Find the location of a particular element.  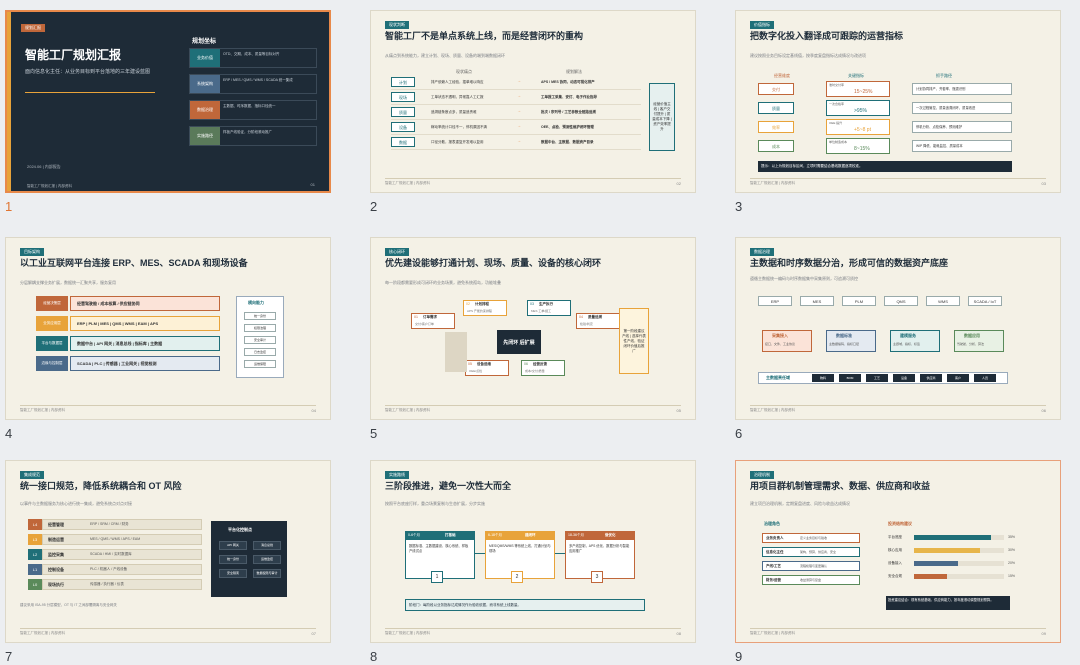

solution-text: 工单报工采集、安灯、电子作业指导 is located at coordinates (569, 97).